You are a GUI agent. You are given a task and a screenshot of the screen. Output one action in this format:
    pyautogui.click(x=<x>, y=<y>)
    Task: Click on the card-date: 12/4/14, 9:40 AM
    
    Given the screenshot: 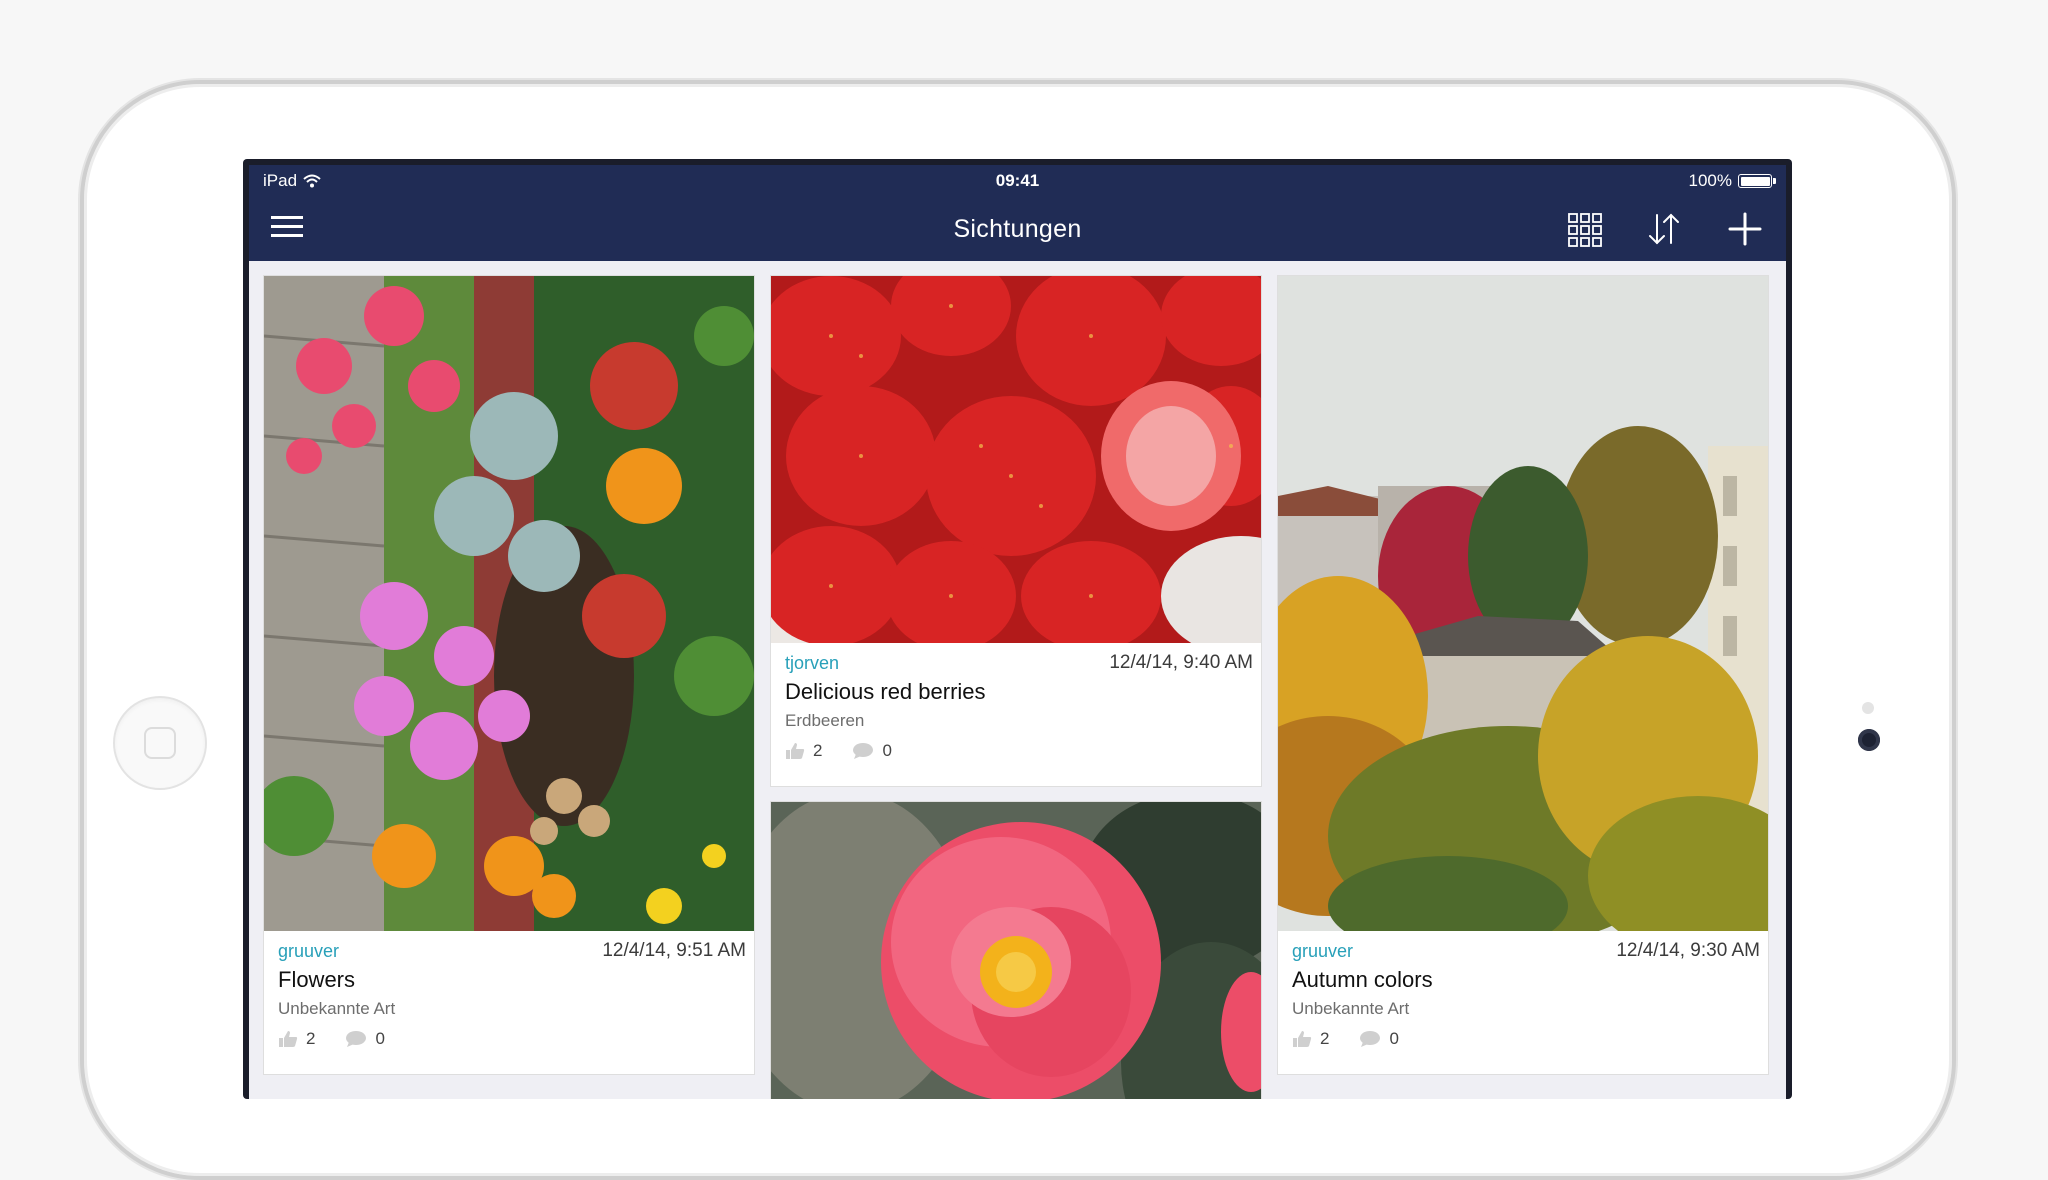 What is the action you would take?
    pyautogui.click(x=1181, y=662)
    